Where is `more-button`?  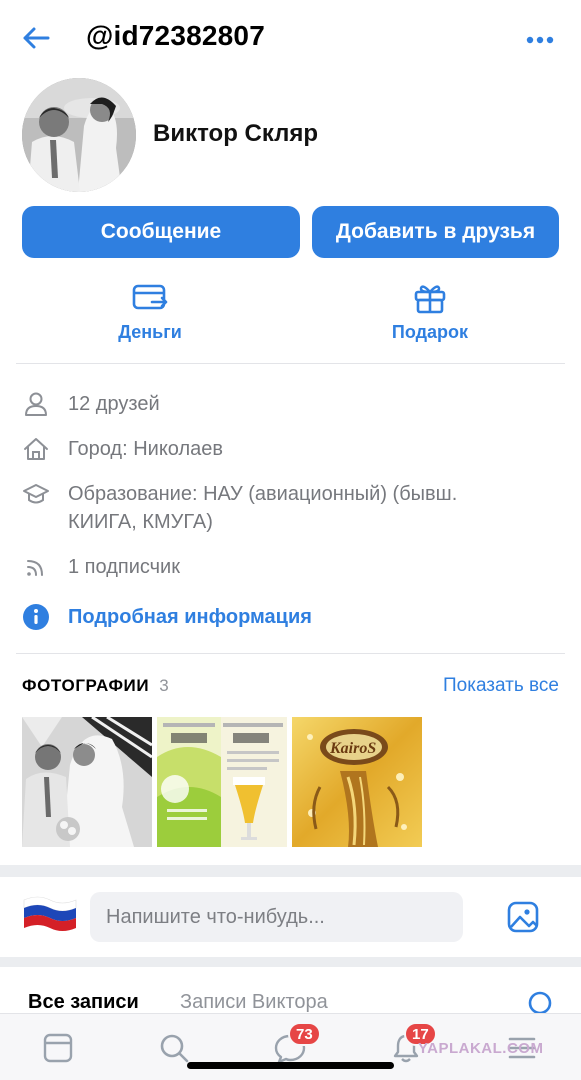
more-button is located at coordinates (540, 40).